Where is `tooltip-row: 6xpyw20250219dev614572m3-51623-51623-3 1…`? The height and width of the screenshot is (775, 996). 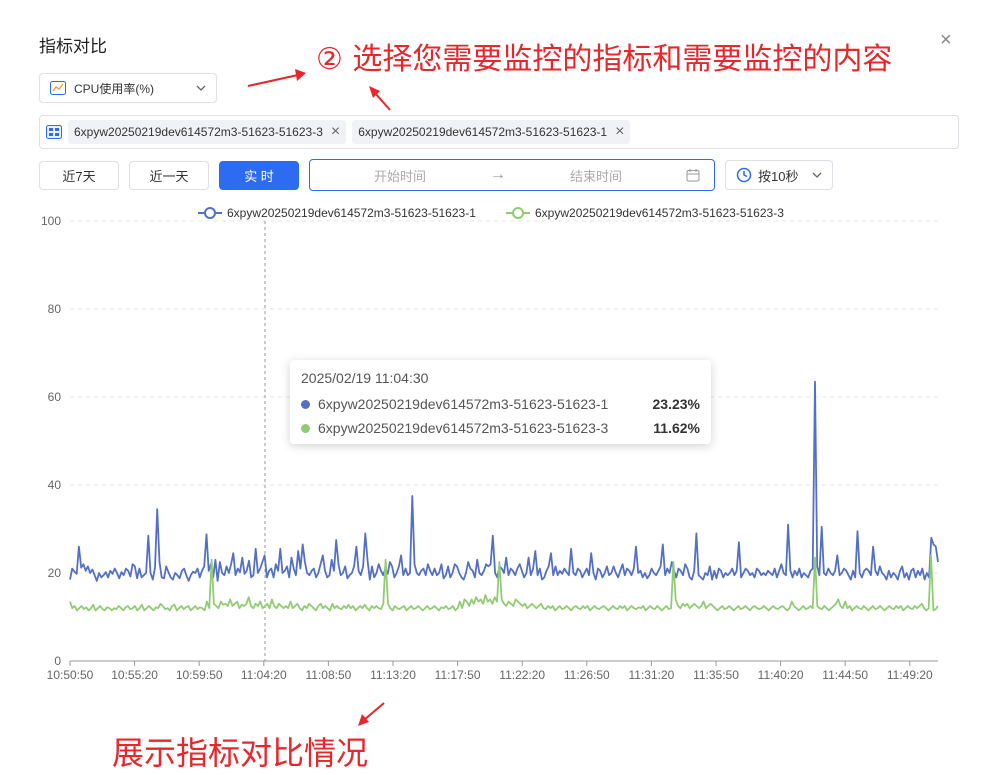
tooltip-row: 6xpyw20250219dev614572m3-51623-51623-3 1… is located at coordinates (500, 428).